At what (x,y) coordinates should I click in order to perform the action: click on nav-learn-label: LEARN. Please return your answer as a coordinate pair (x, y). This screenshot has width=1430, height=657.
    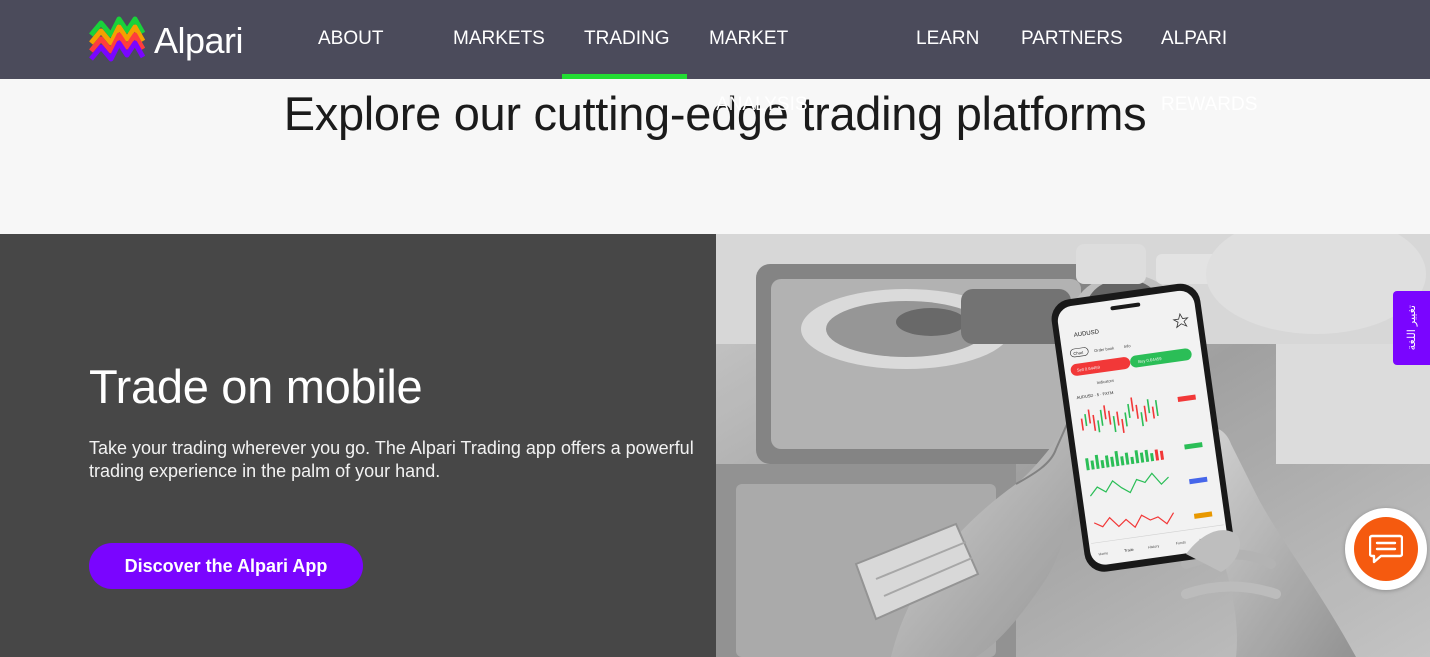
    Looking at the image, I should click on (948, 38).